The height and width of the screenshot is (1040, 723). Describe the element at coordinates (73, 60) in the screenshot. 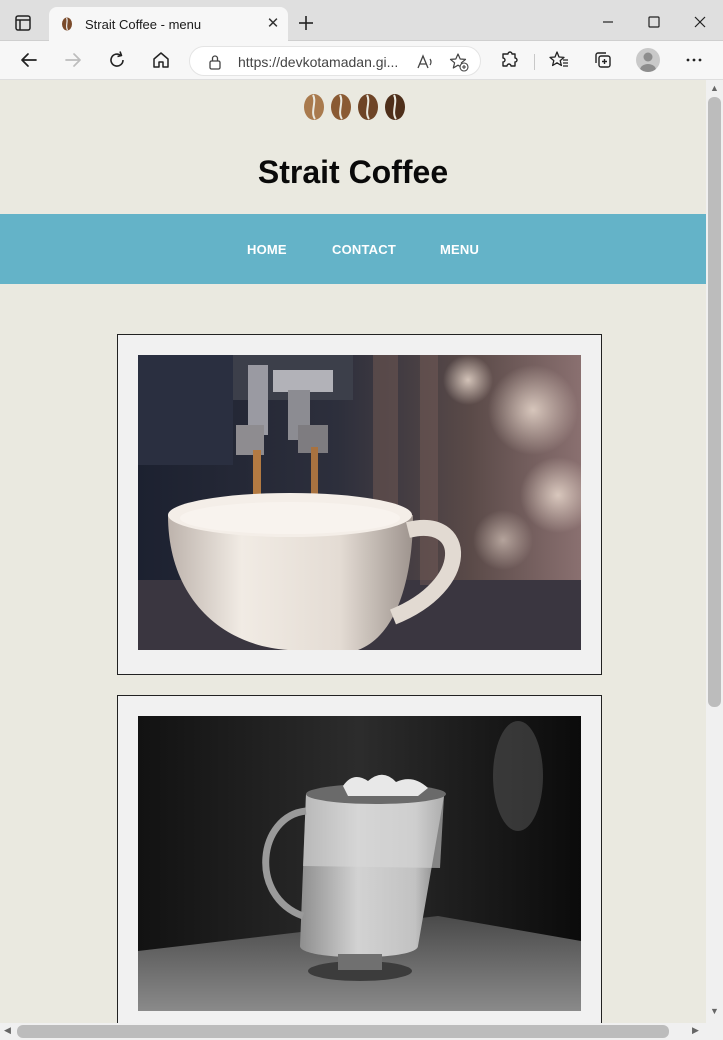

I see `forward-icon` at that location.